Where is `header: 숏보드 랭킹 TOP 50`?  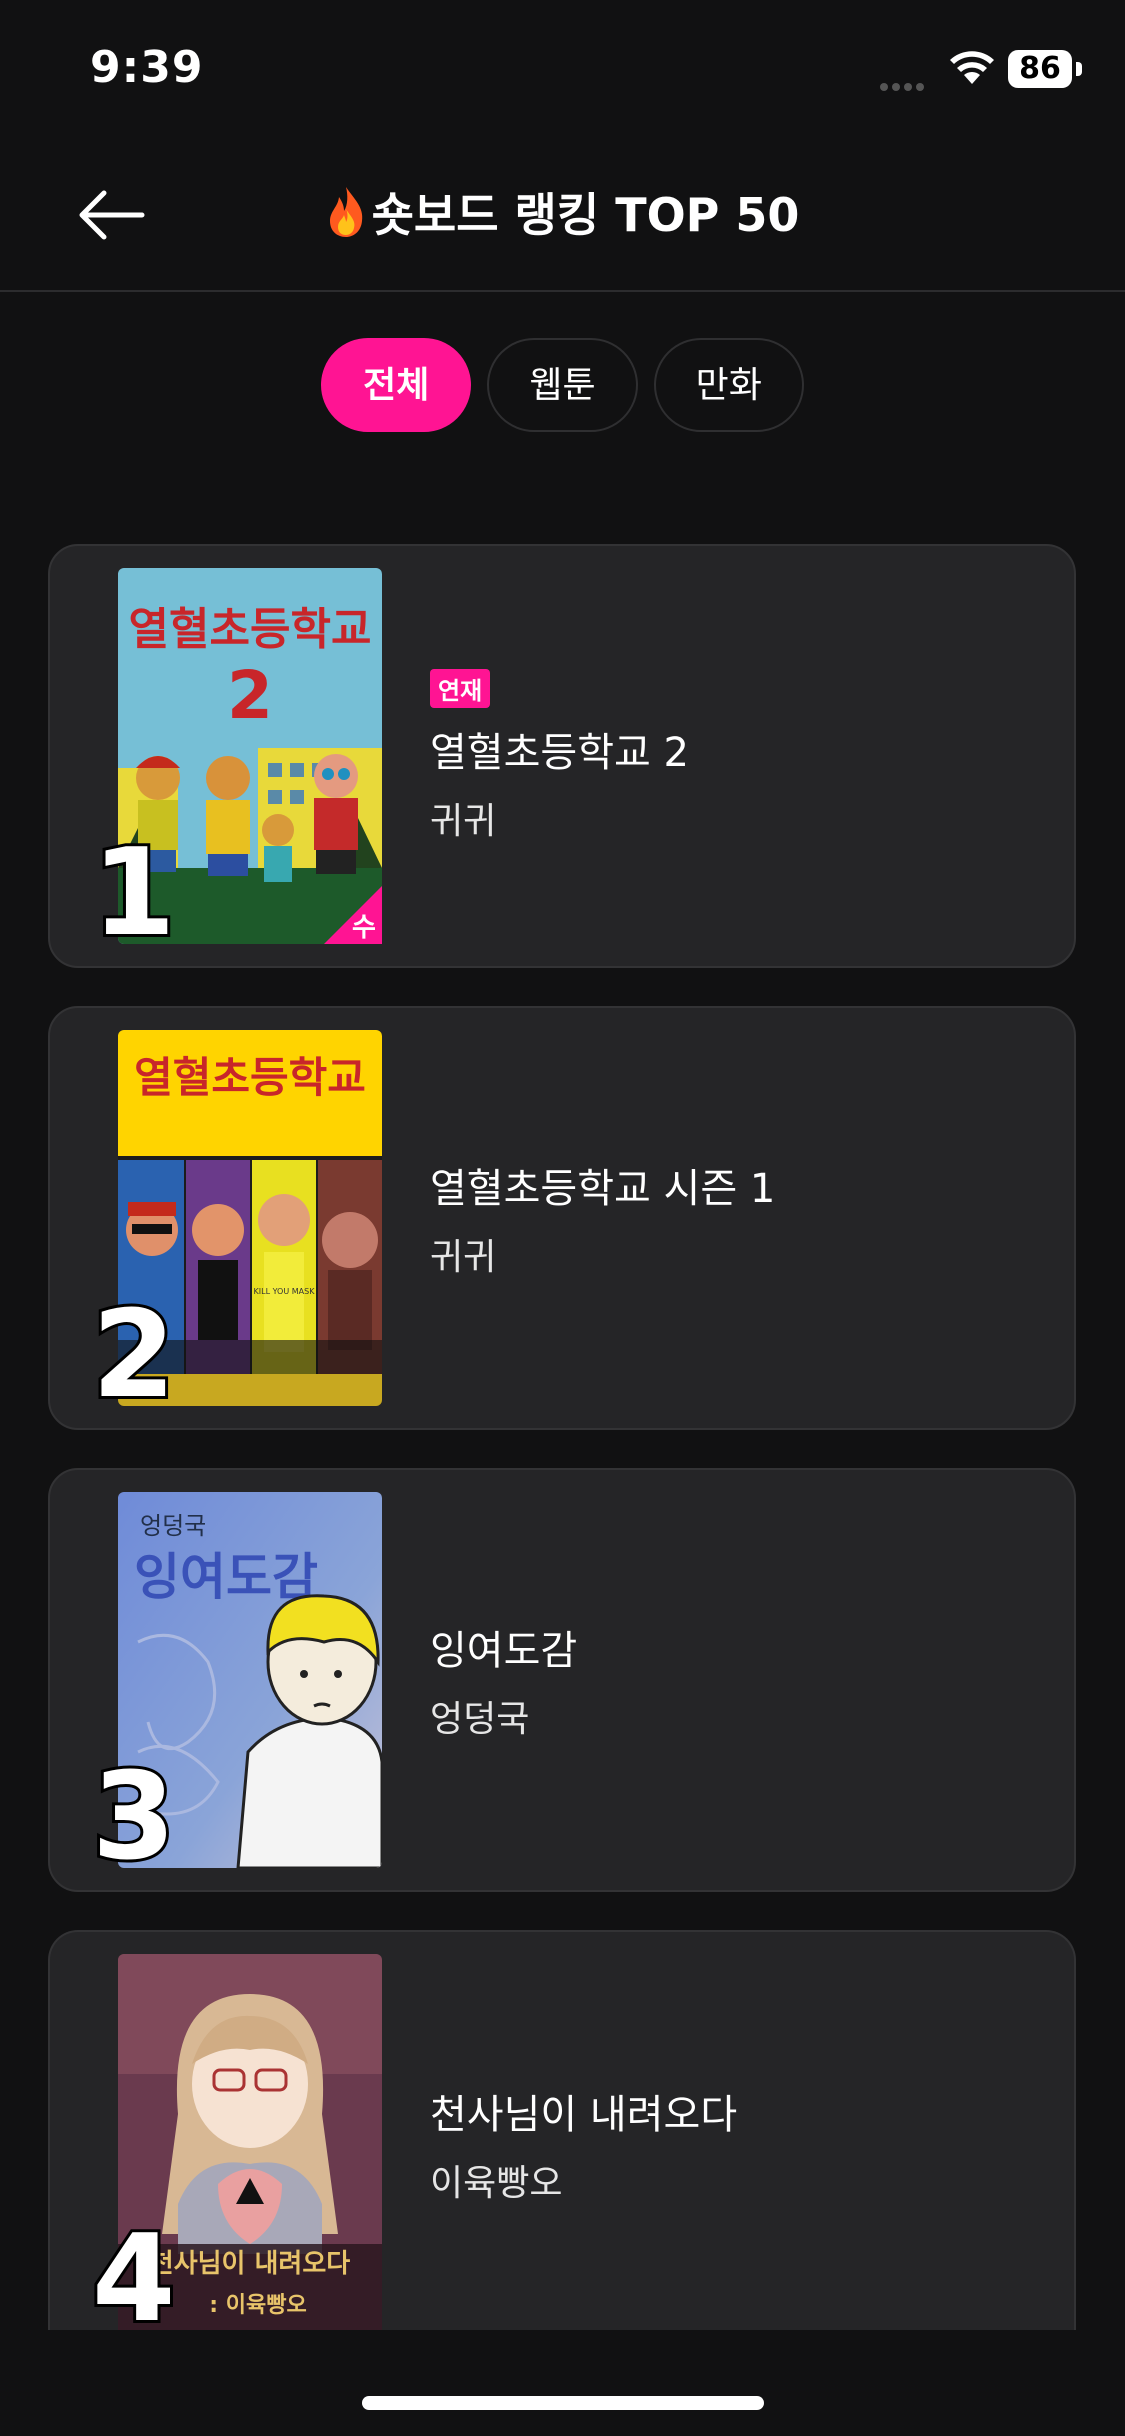 header: 숏보드 랭킹 TOP 50 is located at coordinates (562, 216).